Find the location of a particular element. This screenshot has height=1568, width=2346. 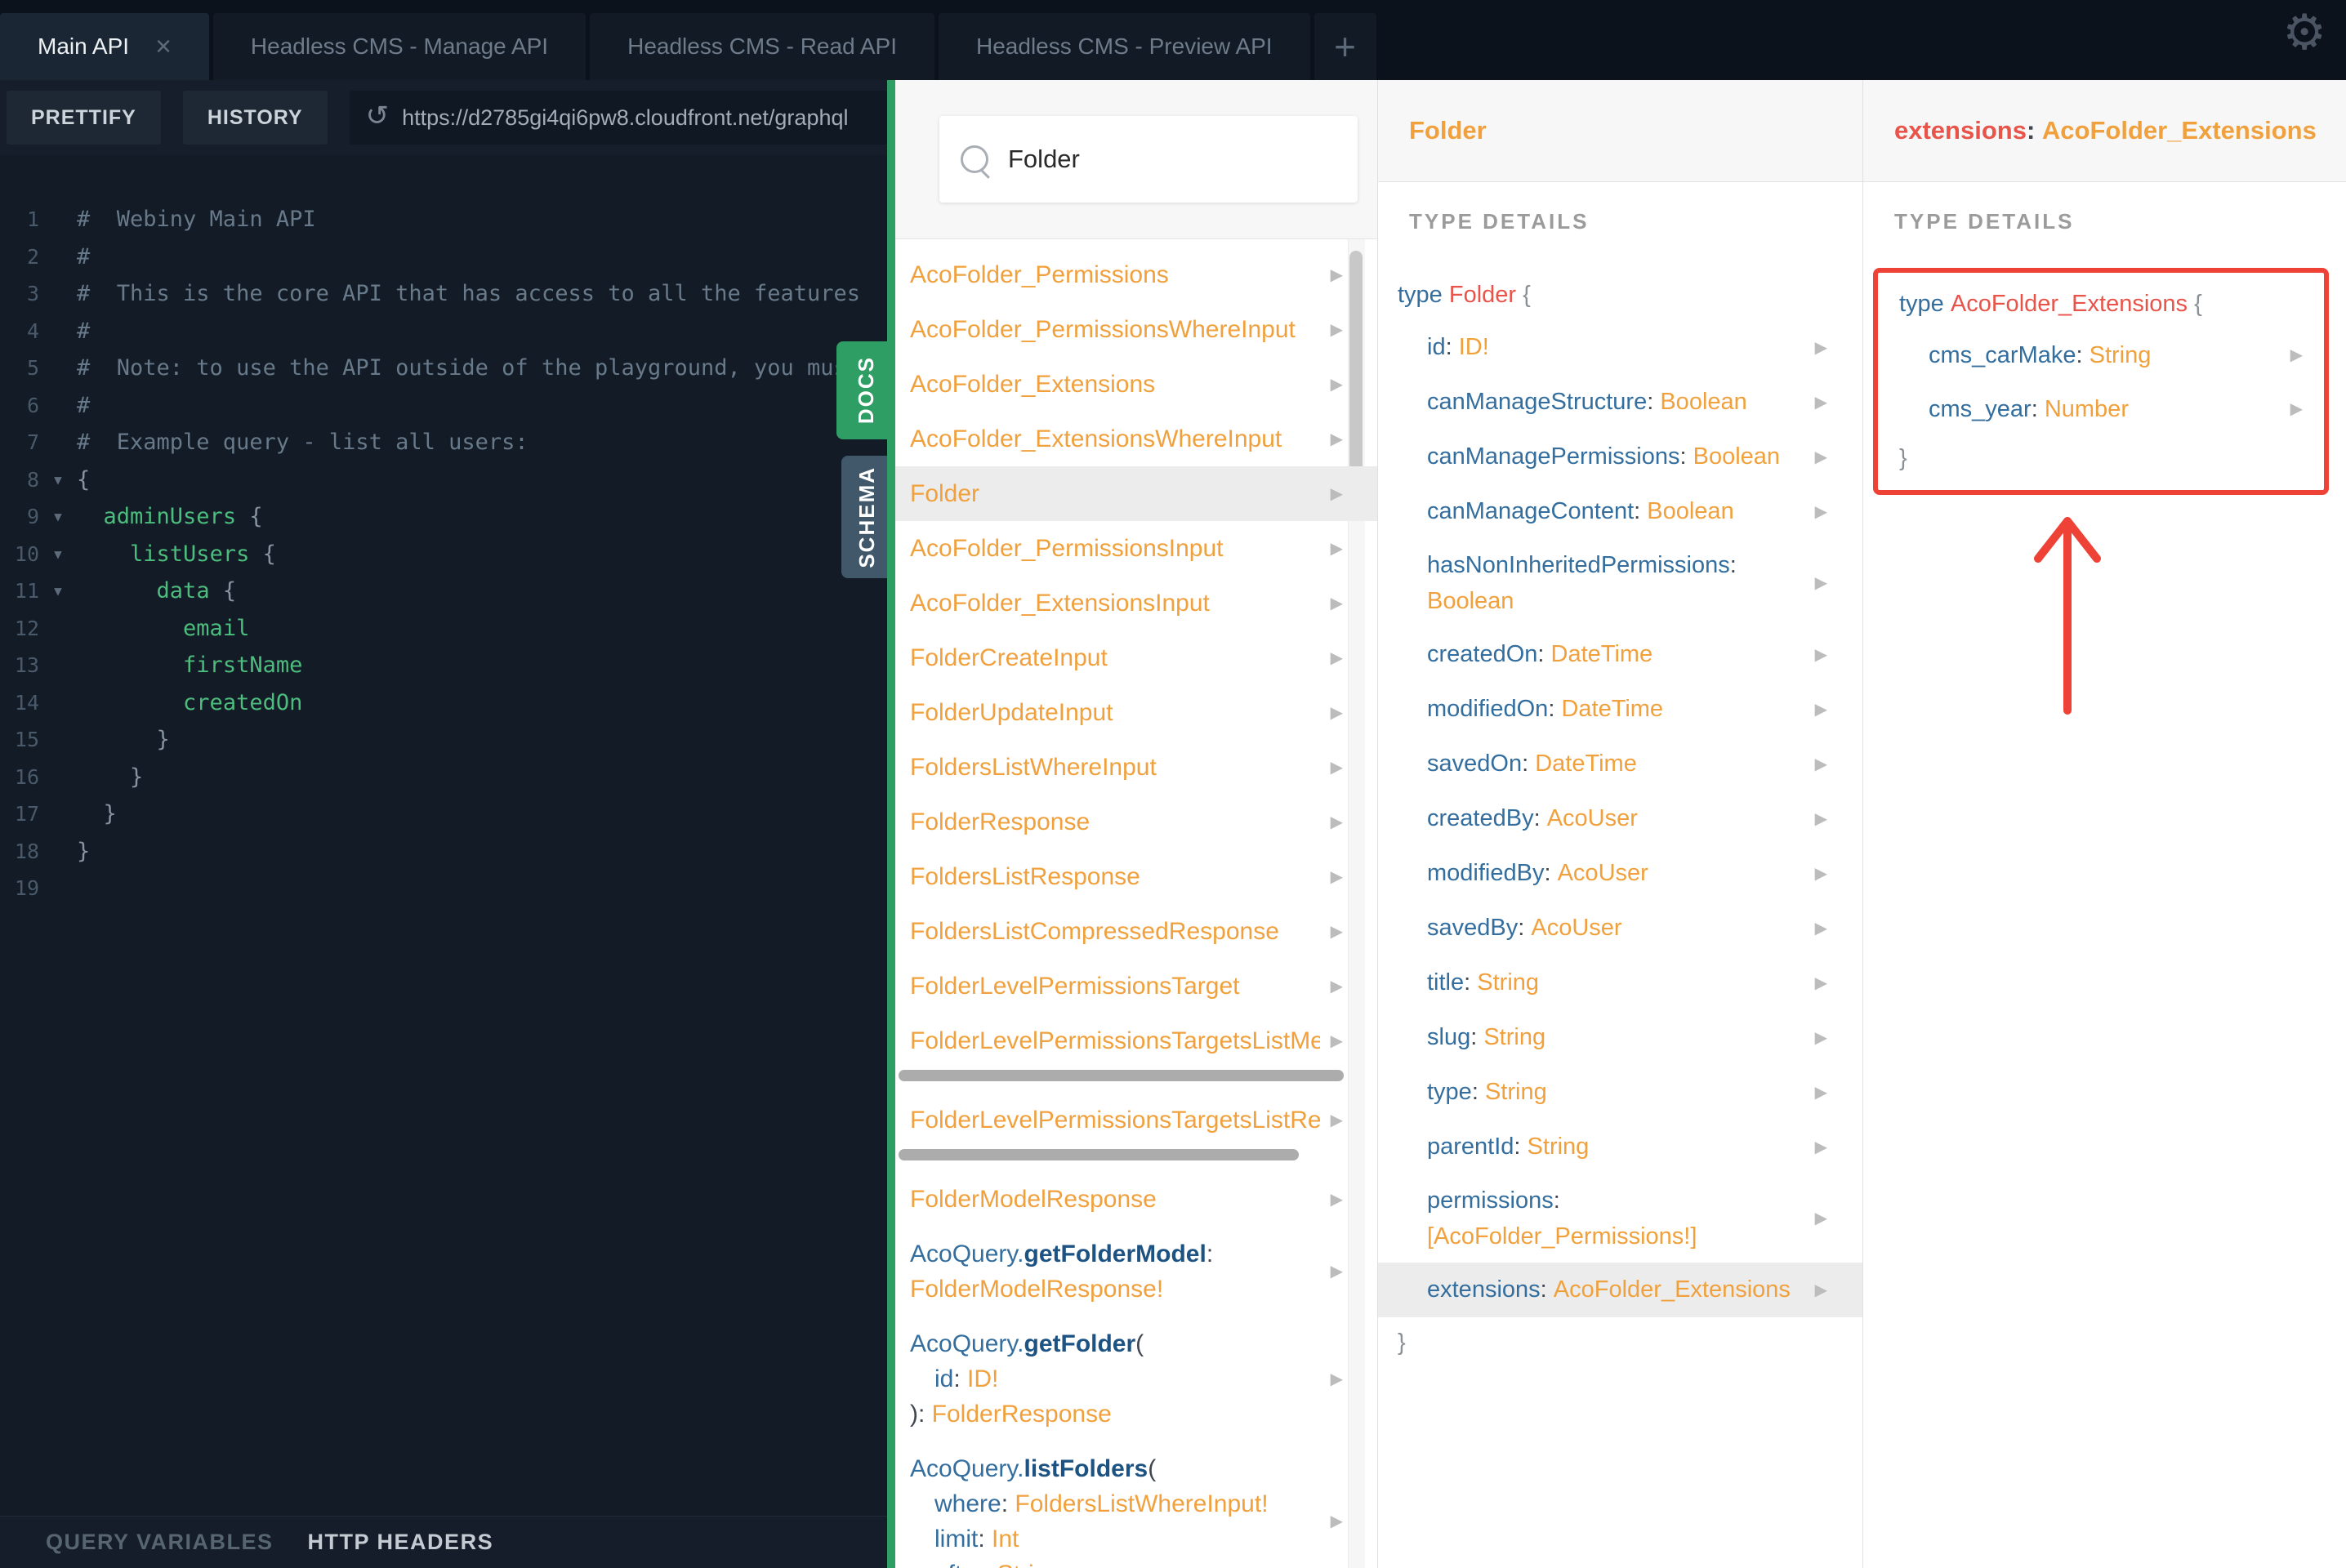

editor-line: 17 } is located at coordinates (443, 814).